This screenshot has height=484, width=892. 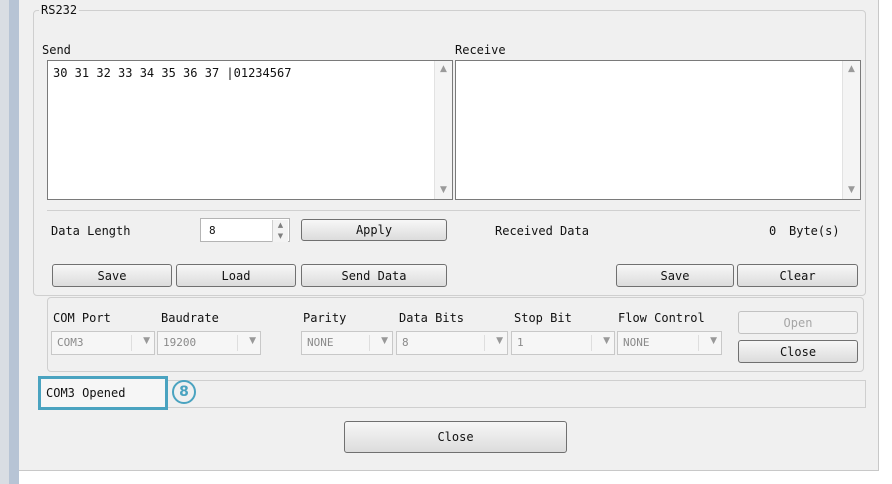 I want to click on byte-unit-label: Byte(s), so click(x=814, y=231).